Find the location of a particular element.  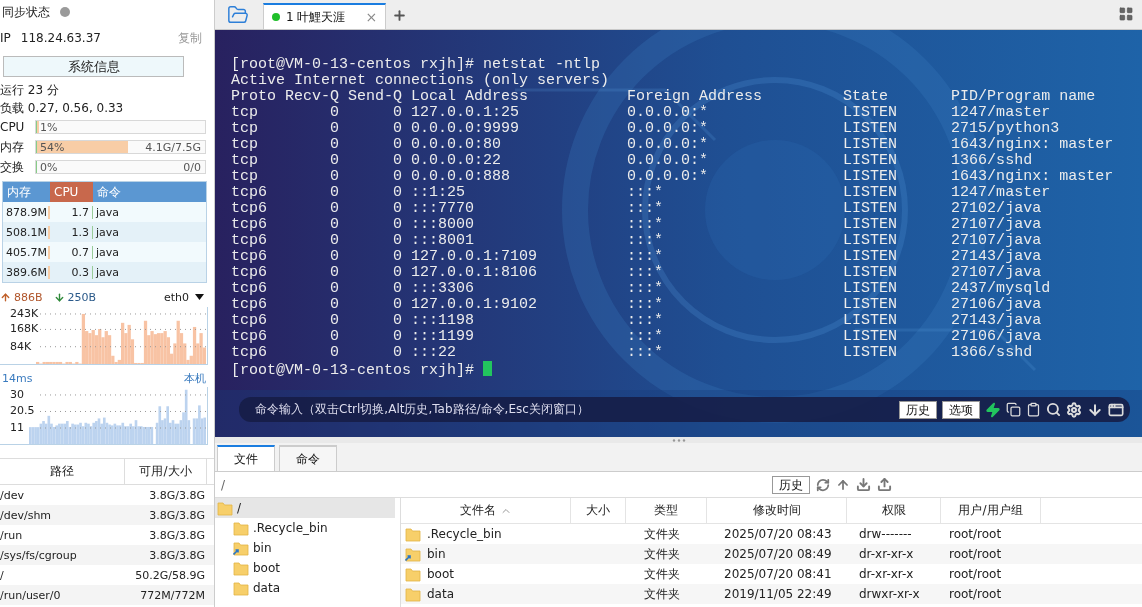

interface-dropdown: eth0 is located at coordinates (183, 297).